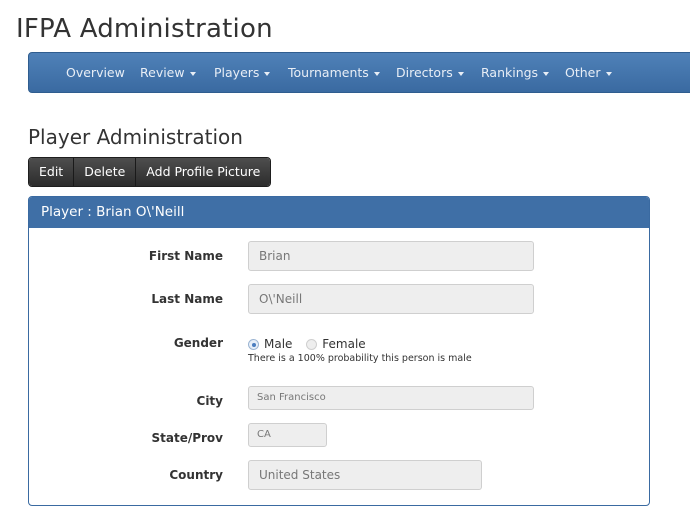 The height and width of the screenshot is (506, 690). What do you see at coordinates (198, 343) in the screenshot?
I see `gender-label: Gender` at bounding box center [198, 343].